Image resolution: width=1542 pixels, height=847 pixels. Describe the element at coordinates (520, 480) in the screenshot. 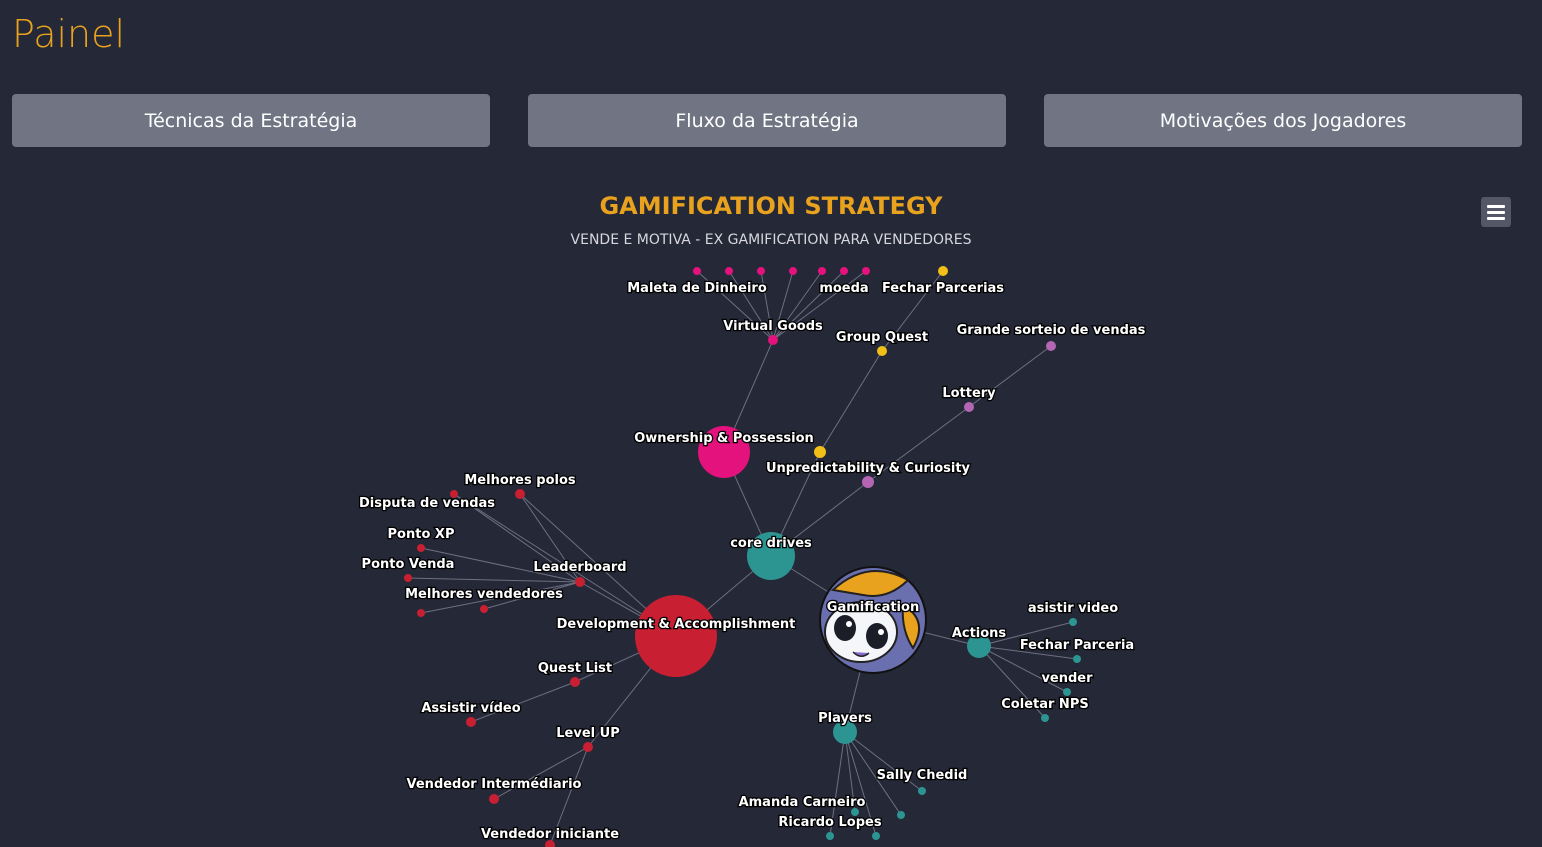

I see `node-label-melhores-polos: Melhores polos` at that location.